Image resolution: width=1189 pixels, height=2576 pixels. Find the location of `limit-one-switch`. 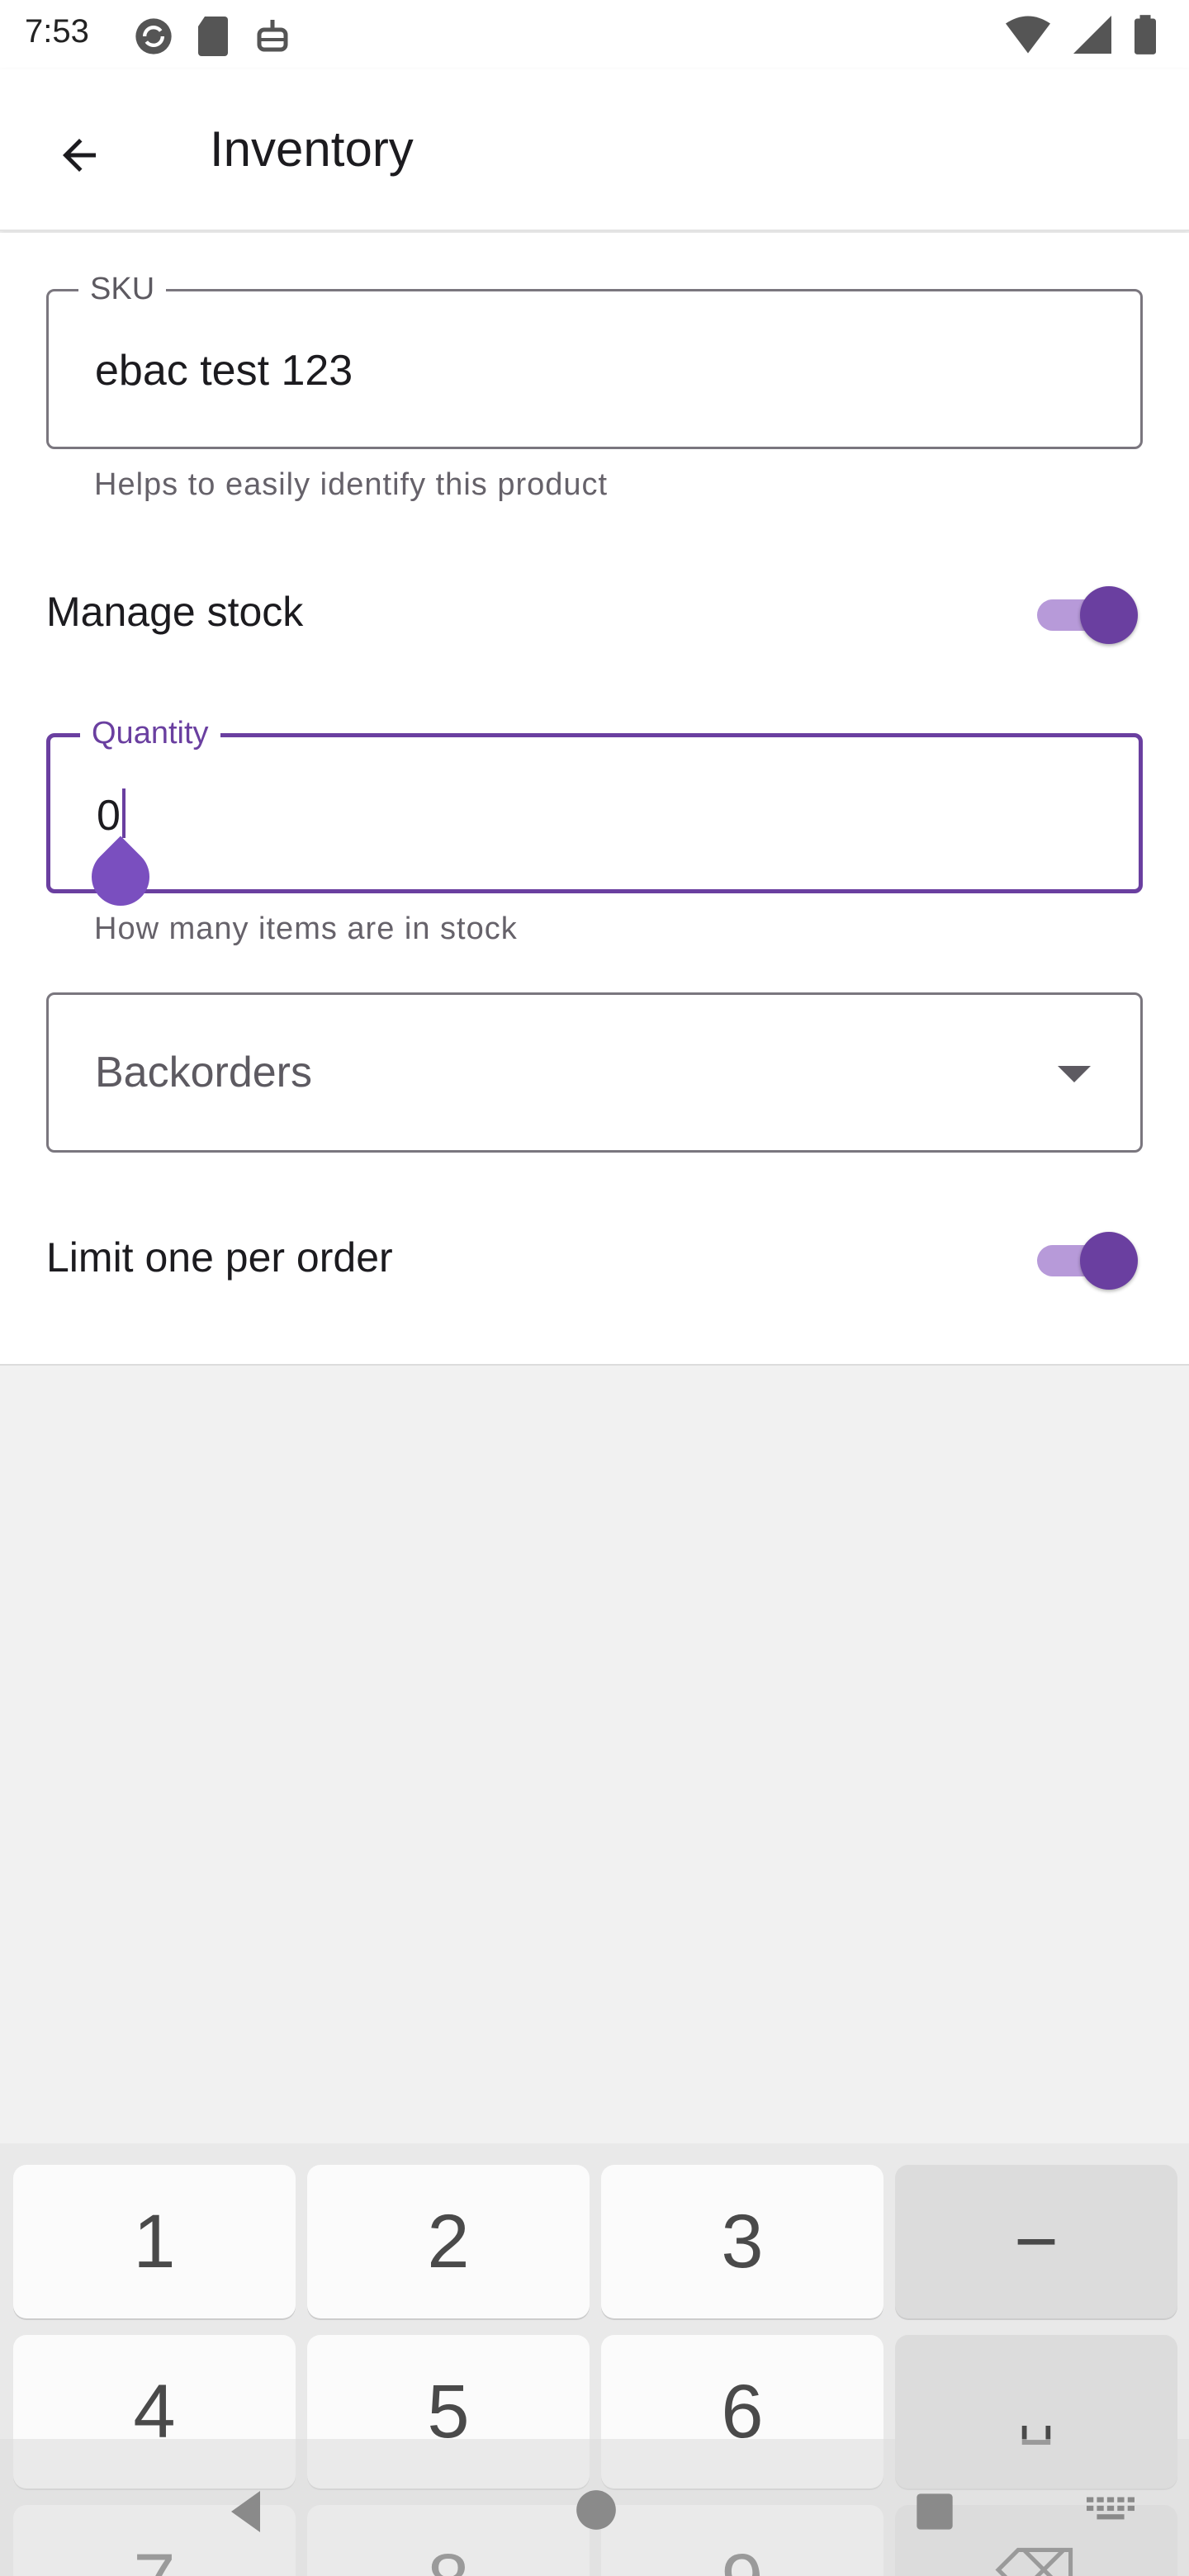

limit-one-switch is located at coordinates (1087, 1260).